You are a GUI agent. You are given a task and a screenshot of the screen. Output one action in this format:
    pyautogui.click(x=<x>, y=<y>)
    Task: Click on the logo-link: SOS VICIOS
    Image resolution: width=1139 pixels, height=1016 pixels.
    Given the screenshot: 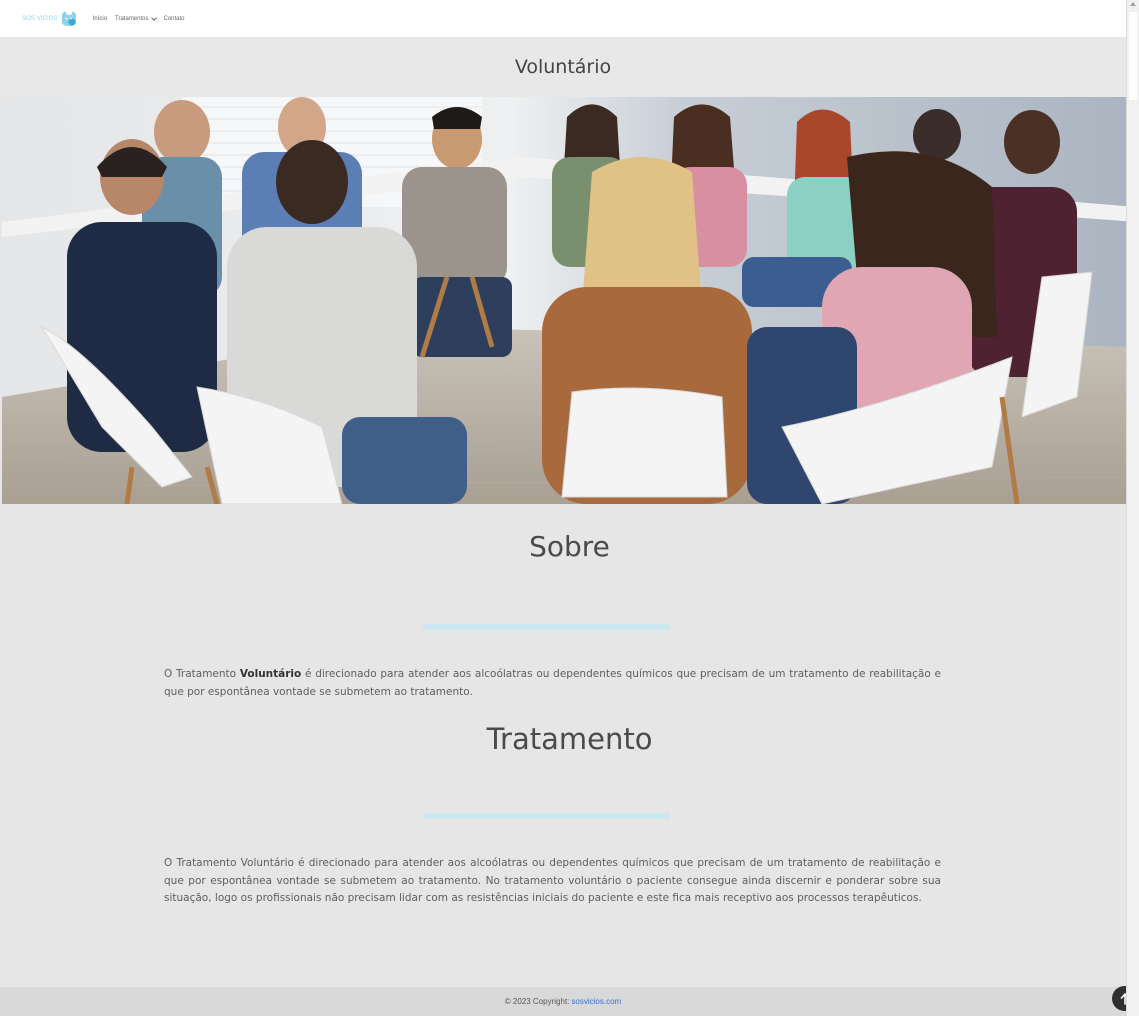 What is the action you would take?
    pyautogui.click(x=50, y=18)
    